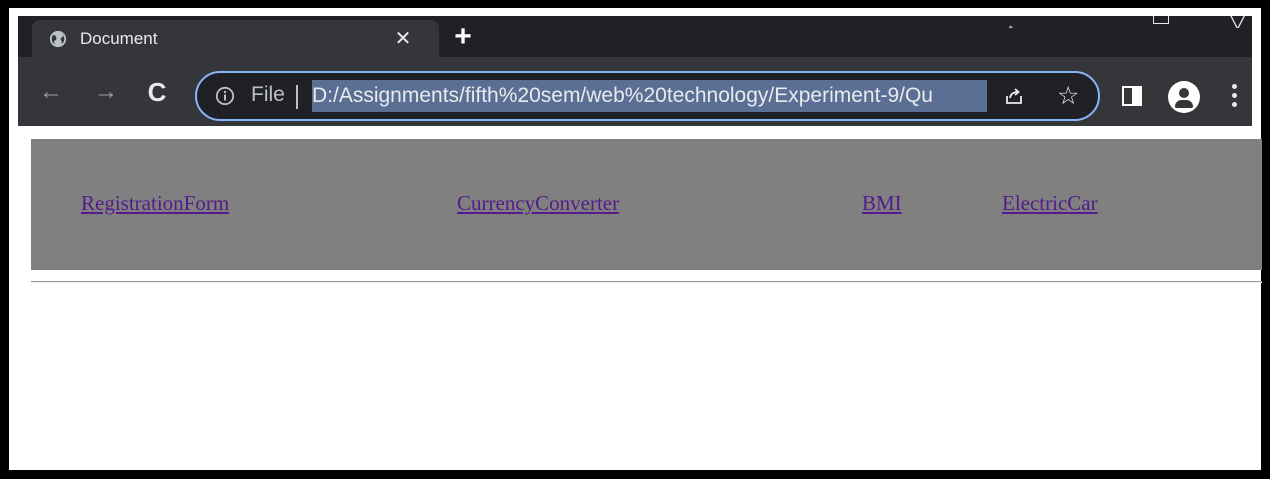 Image resolution: width=1270 pixels, height=479 pixels. Describe the element at coordinates (1238, 22) in the screenshot. I see `window-close-icon: ╲╱` at that location.